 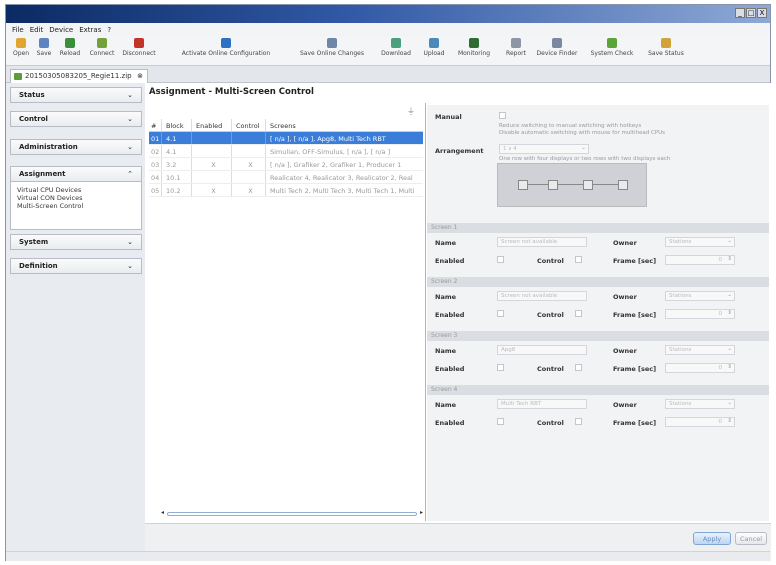 What do you see at coordinates (550, 369) in the screenshot?
I see `screen-3-control-label: Control` at bounding box center [550, 369].